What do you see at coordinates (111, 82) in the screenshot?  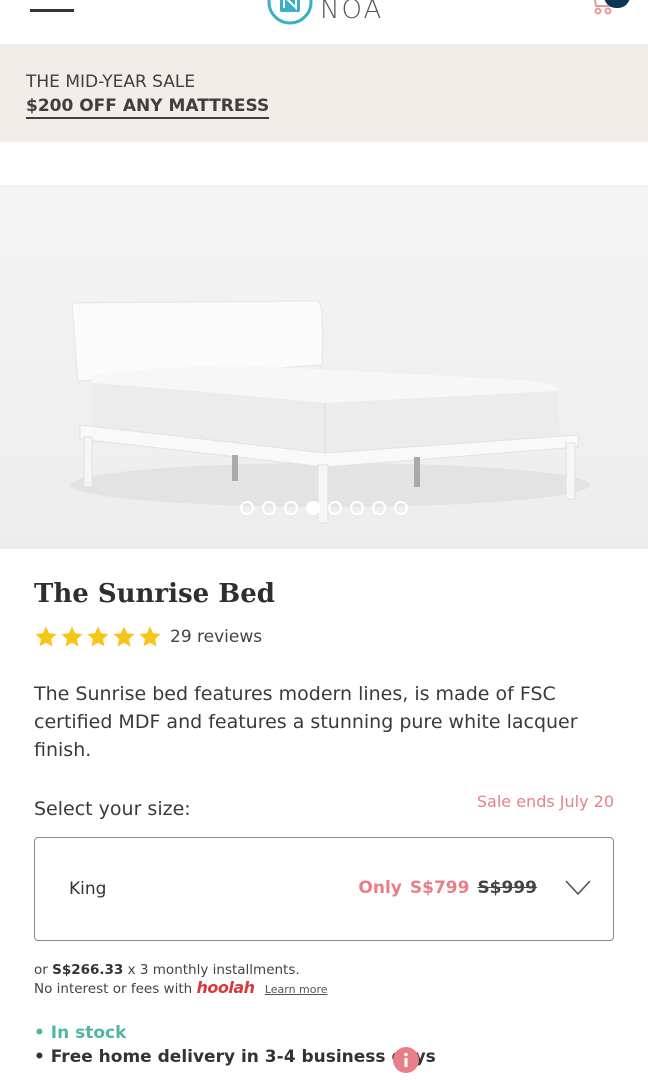 I see `promo-title: THE MID-YEAR SALE` at bounding box center [111, 82].